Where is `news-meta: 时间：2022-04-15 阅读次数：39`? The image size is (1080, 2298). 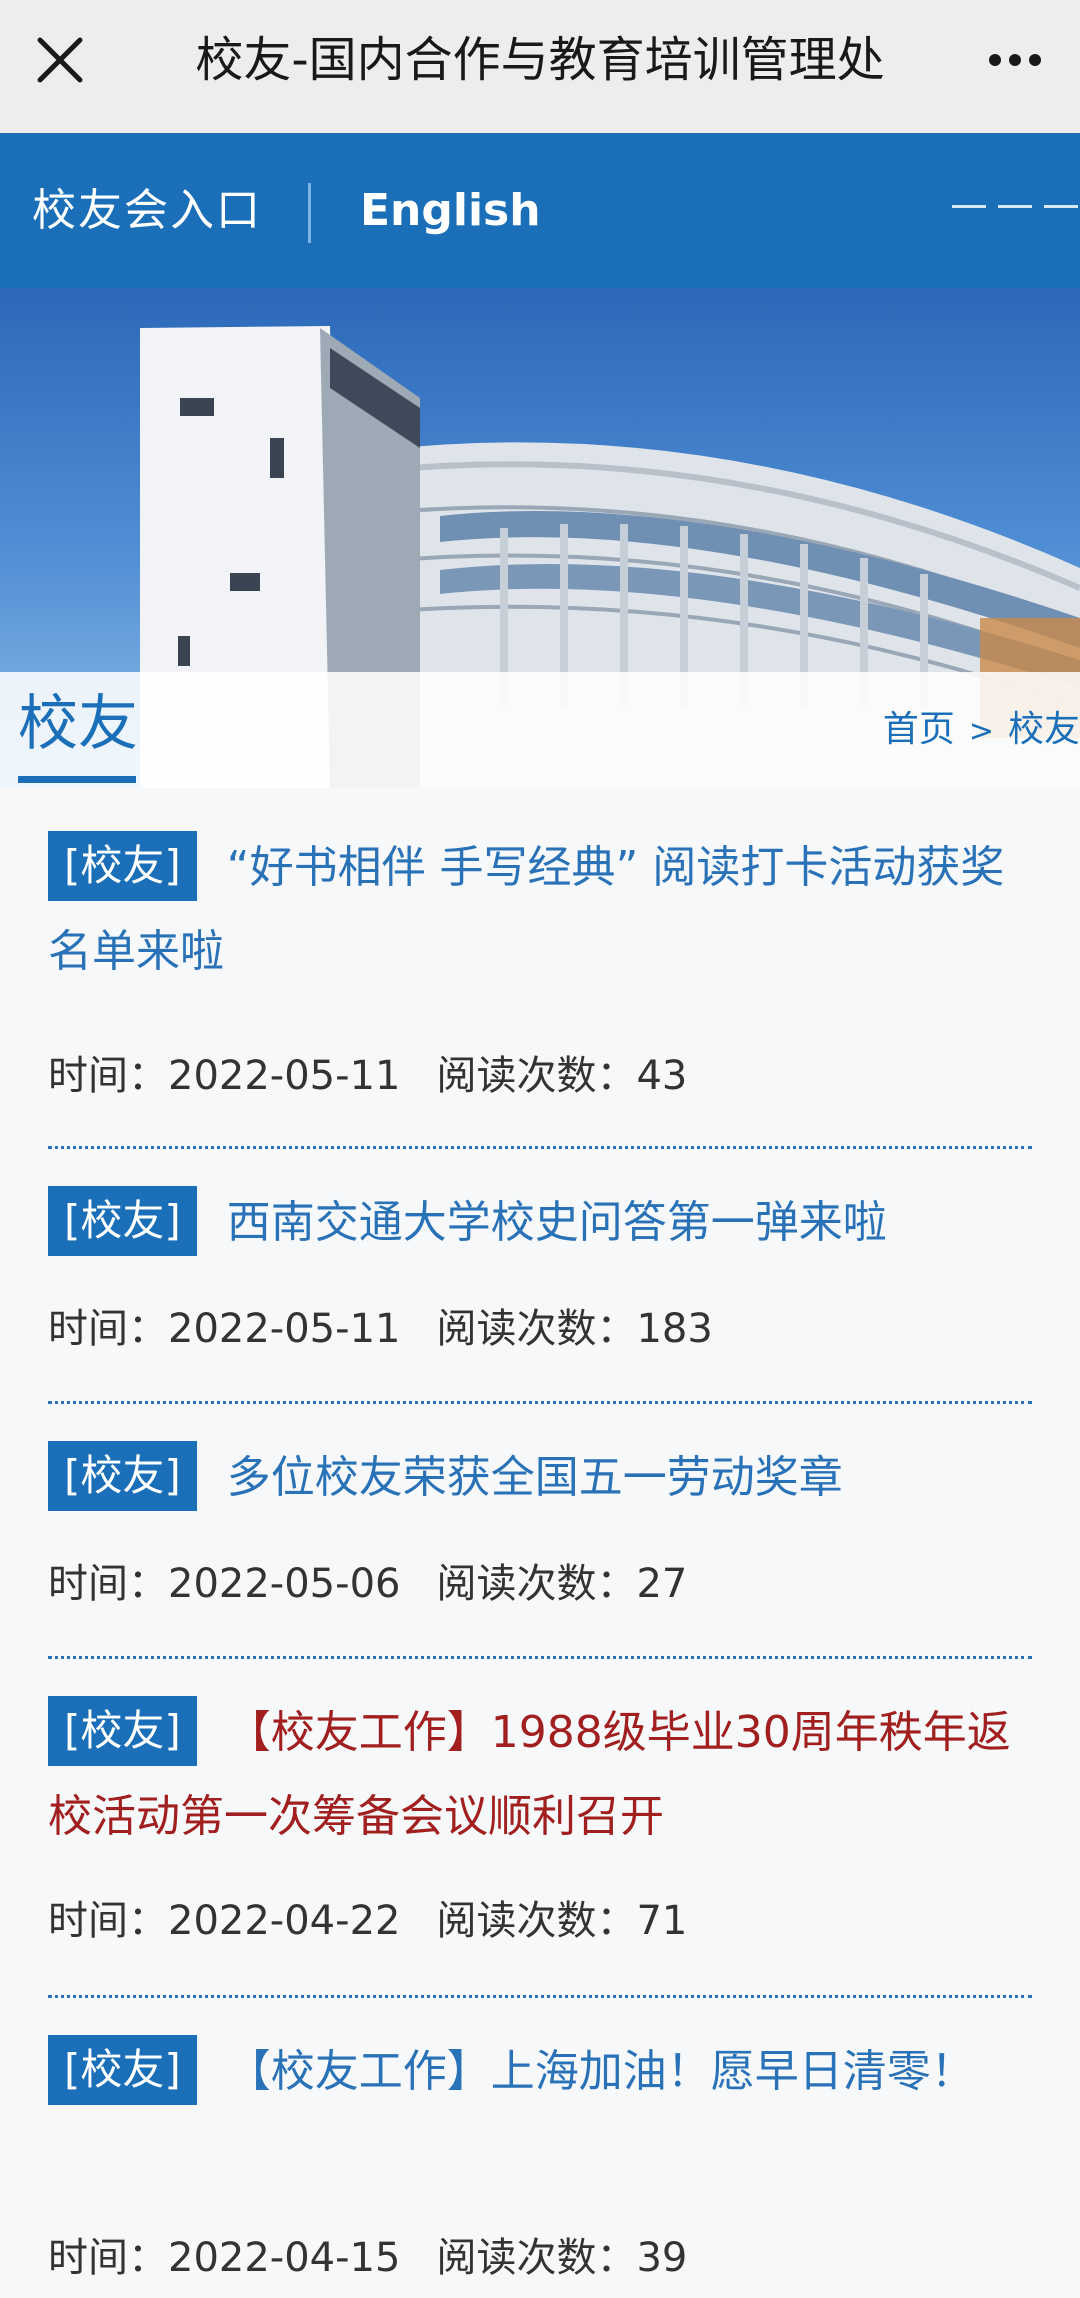 news-meta: 时间：2022-04-15 阅读次数：39 is located at coordinates (367, 2258).